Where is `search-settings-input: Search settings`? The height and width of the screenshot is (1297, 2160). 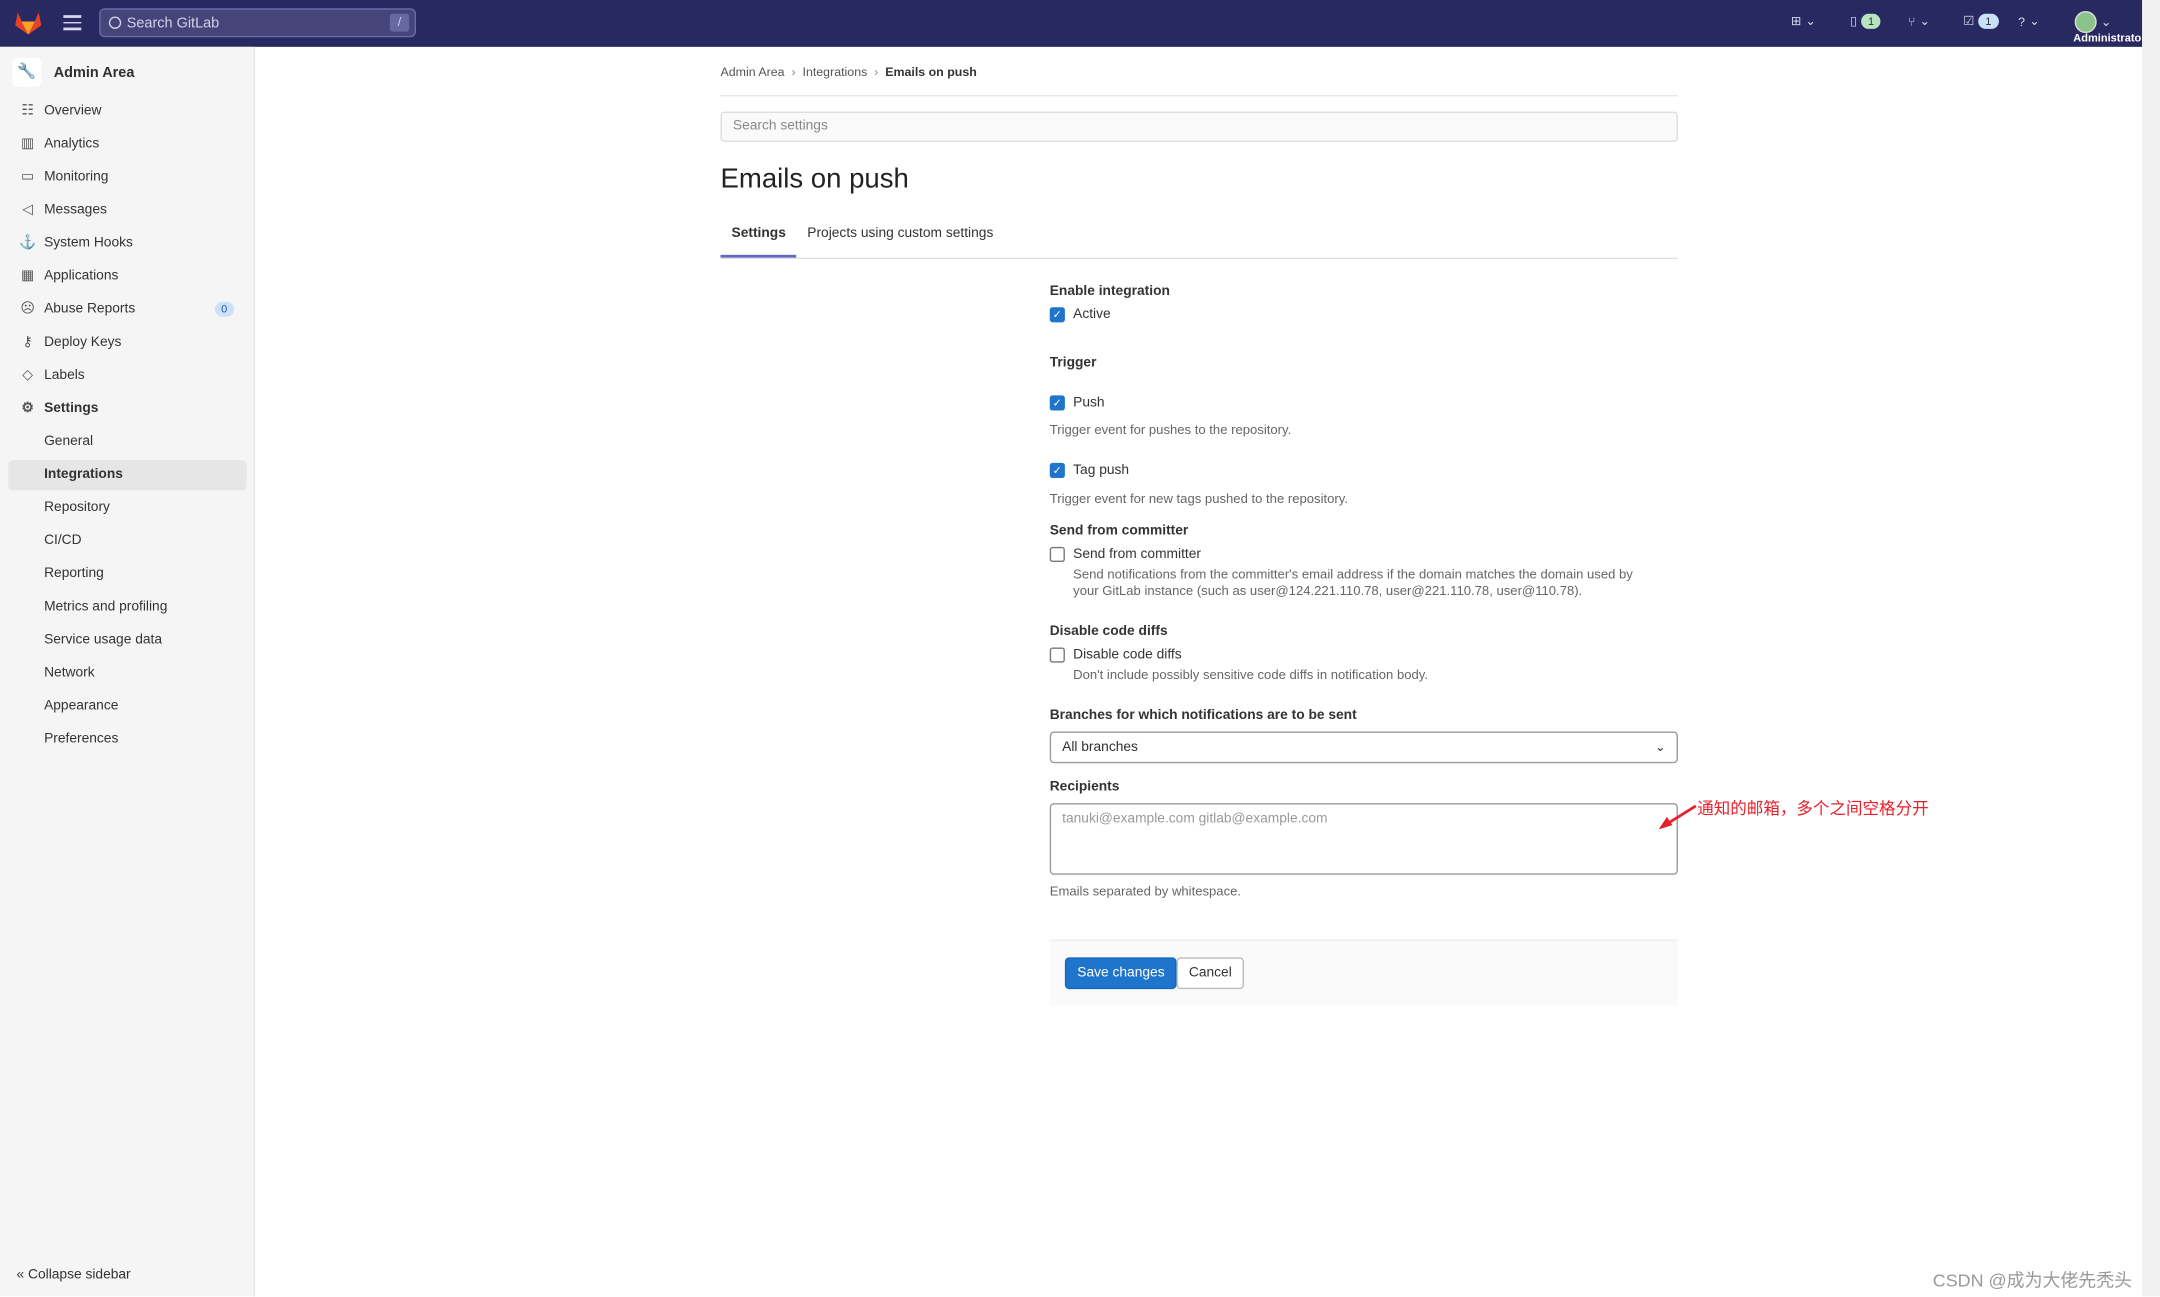
search-settings-input: Search settings is located at coordinates (1199, 126).